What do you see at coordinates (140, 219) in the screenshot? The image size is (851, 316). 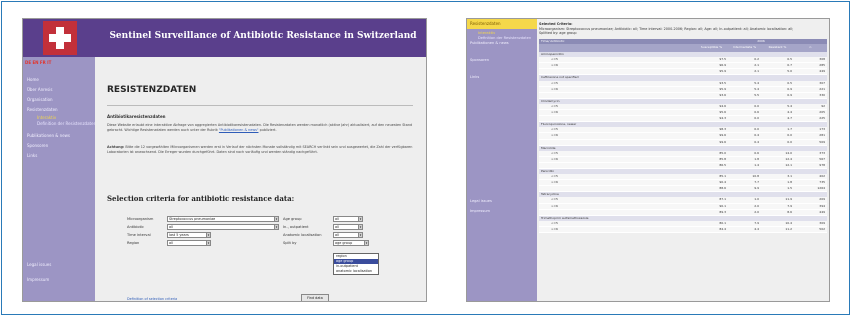 I see `microorganism-label: Microorganism` at bounding box center [140, 219].